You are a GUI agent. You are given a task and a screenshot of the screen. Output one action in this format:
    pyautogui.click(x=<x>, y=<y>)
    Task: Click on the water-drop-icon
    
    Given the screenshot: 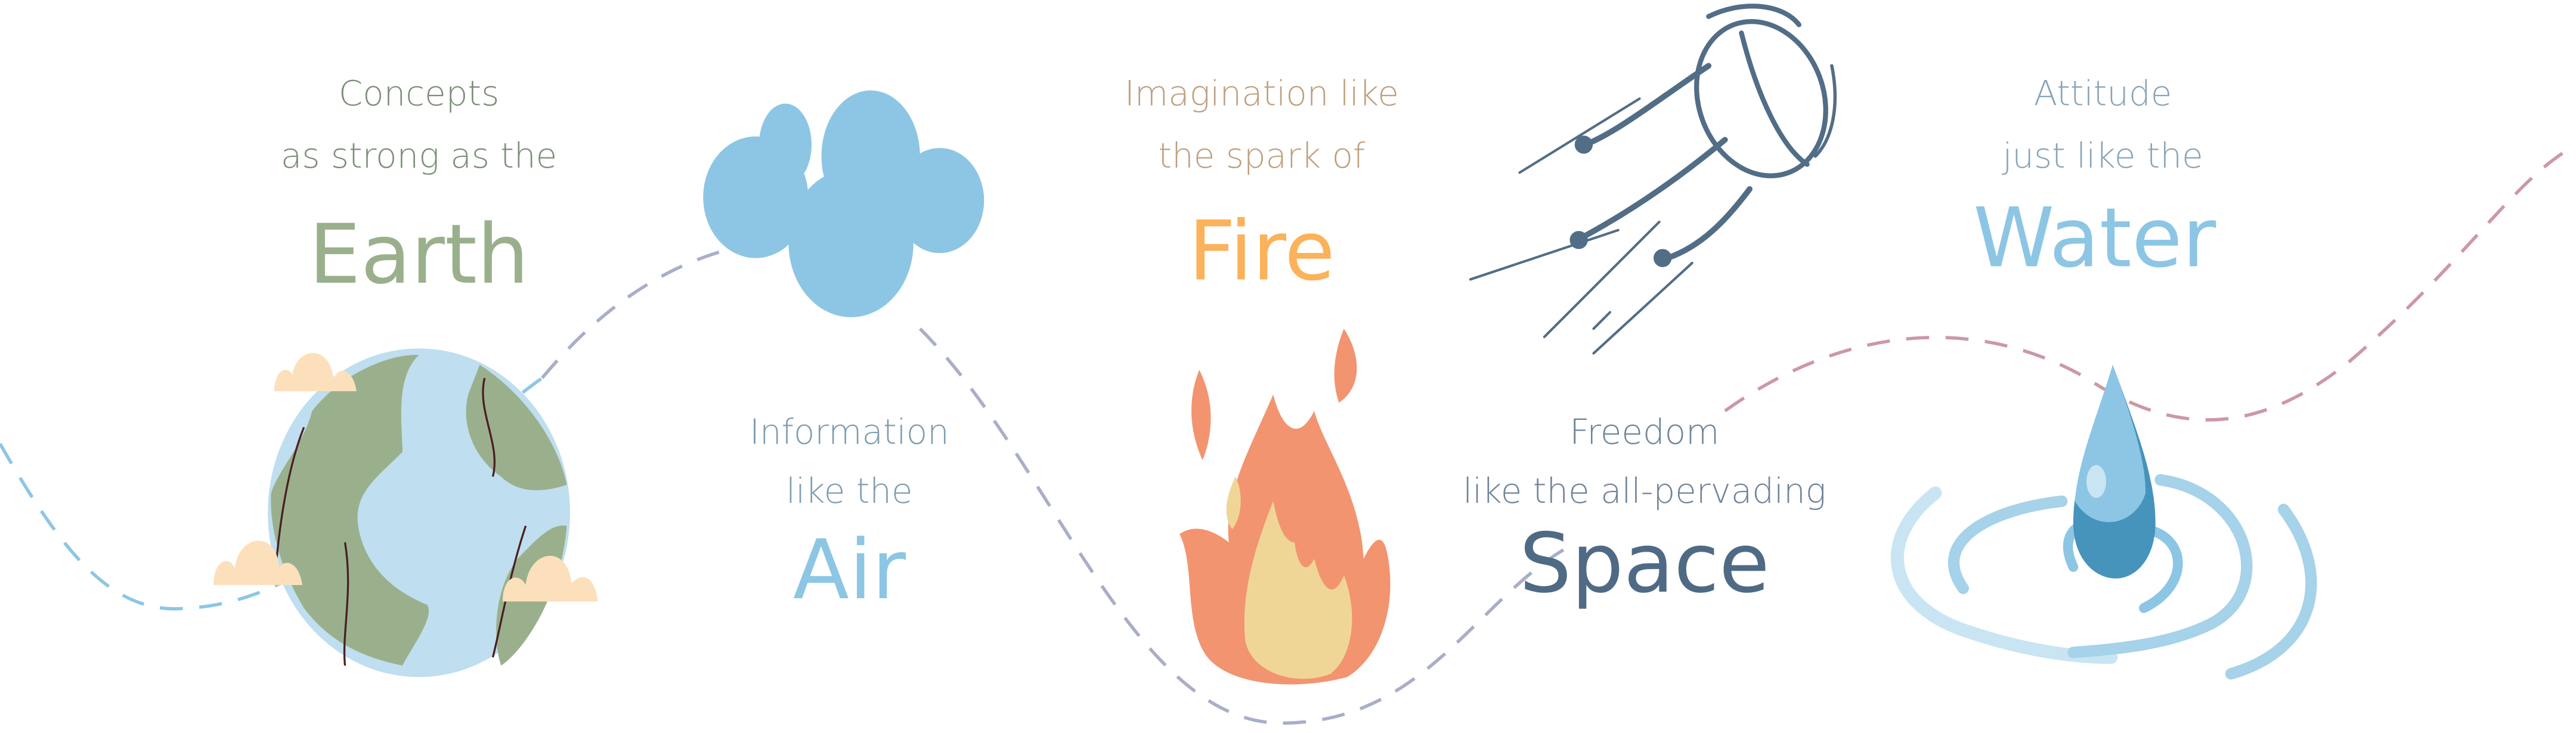 What is the action you would take?
    pyautogui.click(x=2103, y=522)
    